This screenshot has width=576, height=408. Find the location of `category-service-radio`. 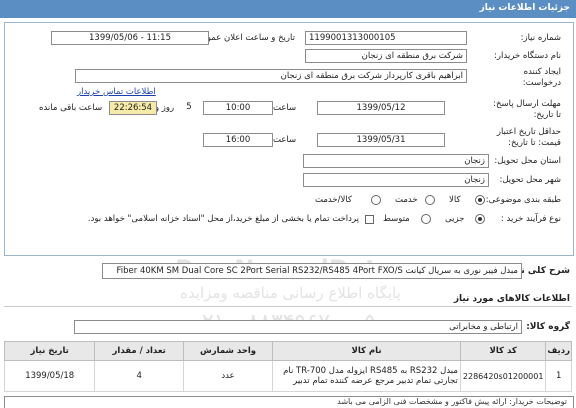

category-service-radio is located at coordinates (430, 200).